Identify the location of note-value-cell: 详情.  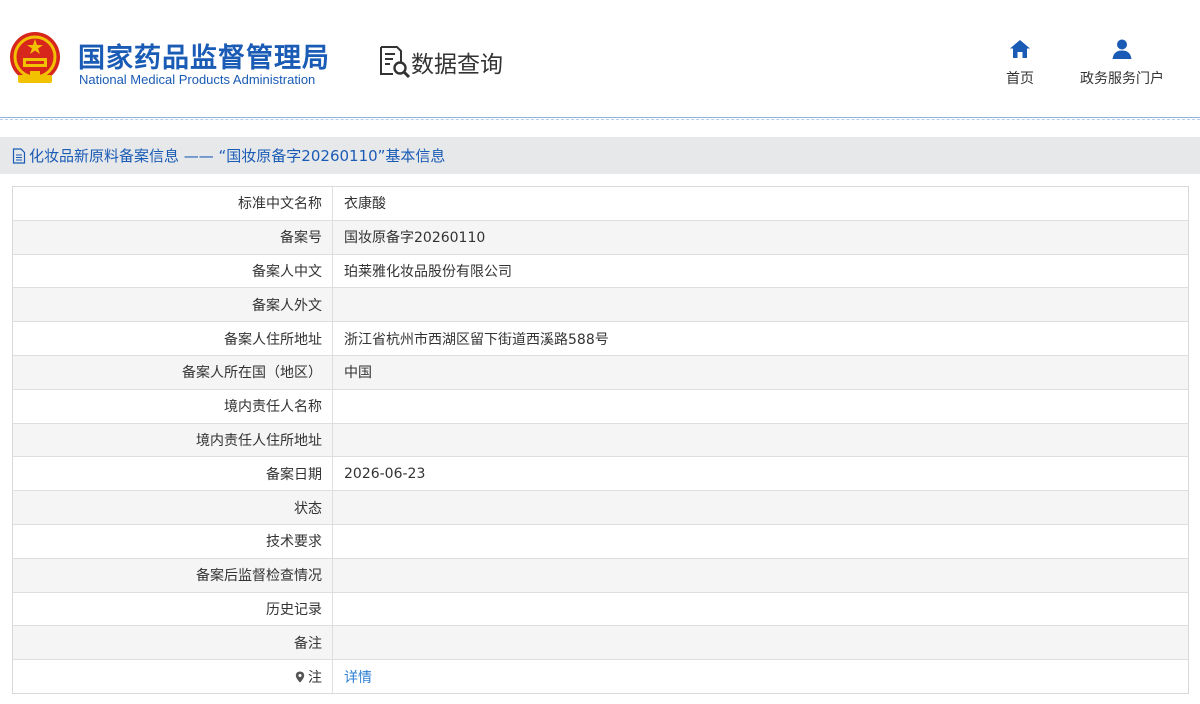
(761, 677).